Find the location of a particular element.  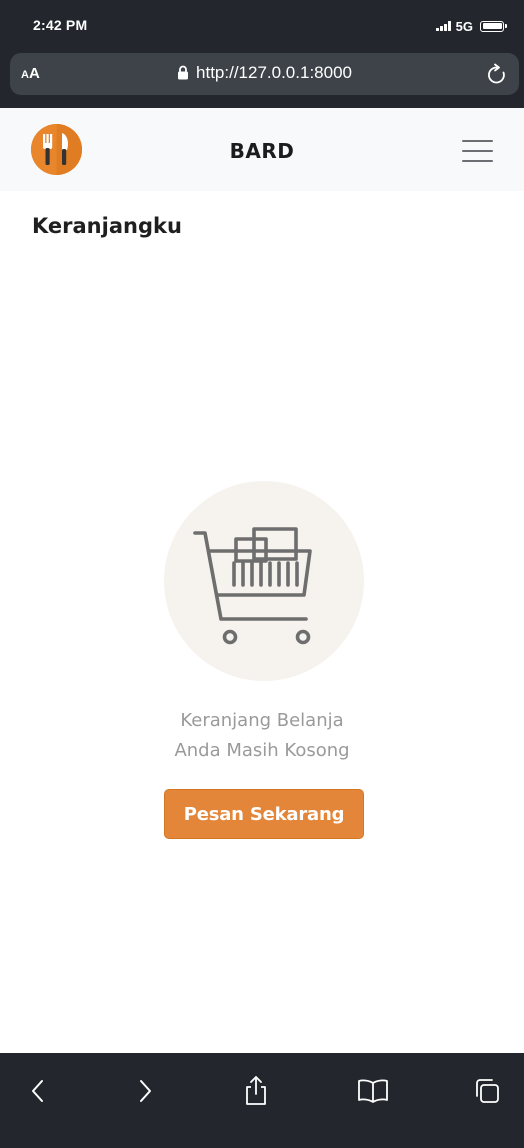

address-bar: AA http://127.0.0.1:8000 is located at coordinates (264, 74).